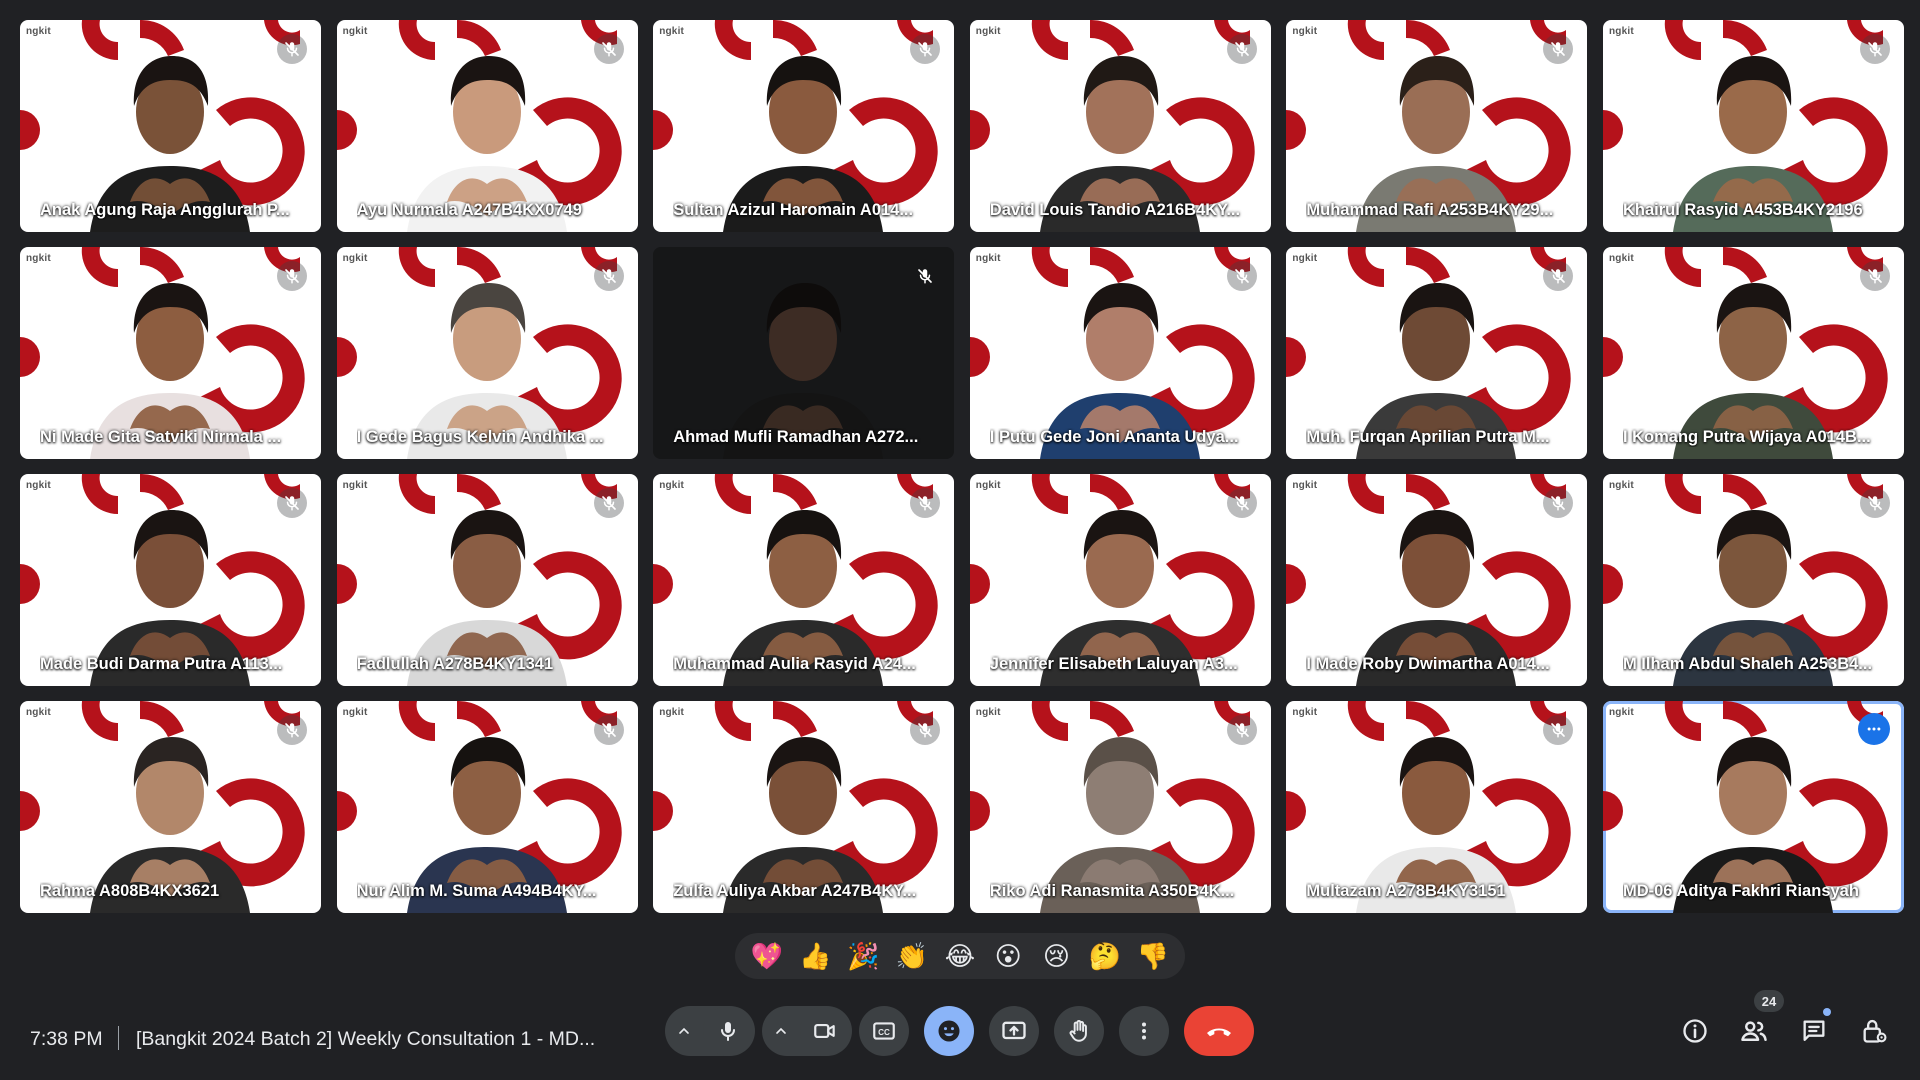 Image resolution: width=1920 pixels, height=1080 pixels. What do you see at coordinates (1153, 956) in the screenshot?
I see `reaction-thumbs-down: 👎` at bounding box center [1153, 956].